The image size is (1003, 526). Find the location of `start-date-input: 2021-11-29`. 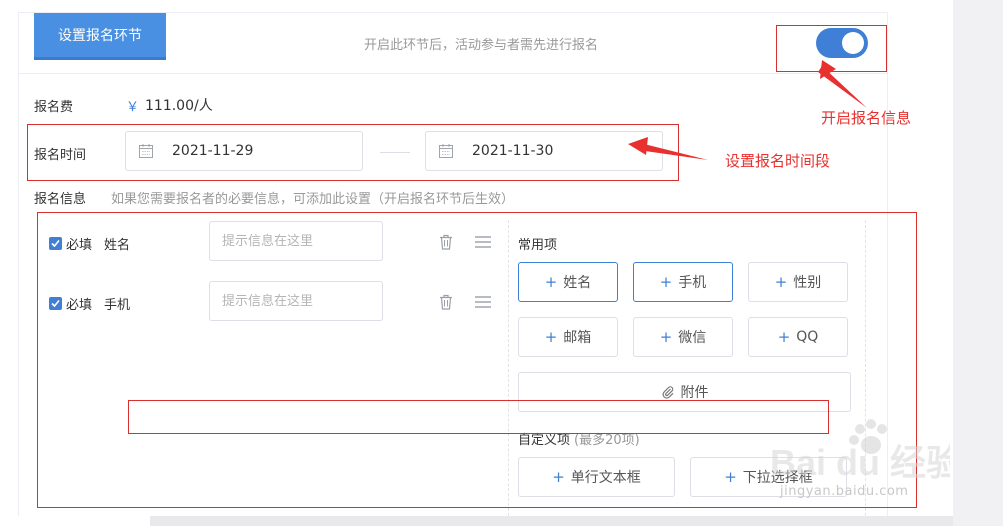

start-date-input: 2021-11-29 is located at coordinates (244, 151).